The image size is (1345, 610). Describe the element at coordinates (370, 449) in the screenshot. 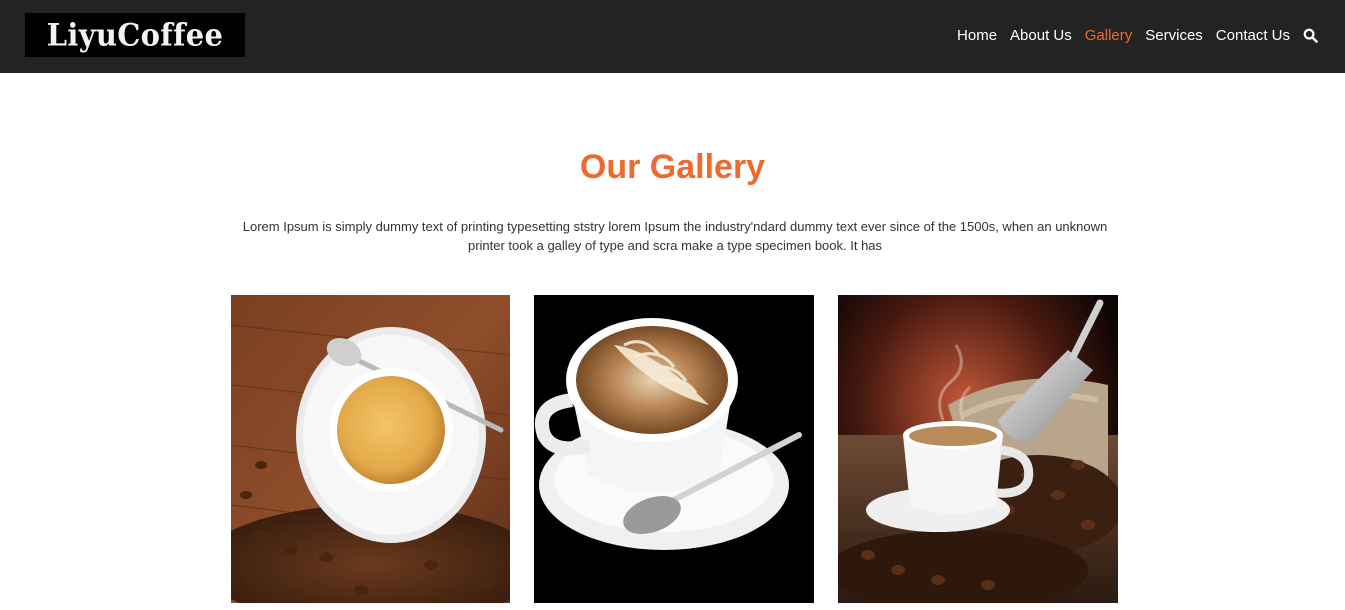

I see `gallery-image-espresso-top-view` at that location.